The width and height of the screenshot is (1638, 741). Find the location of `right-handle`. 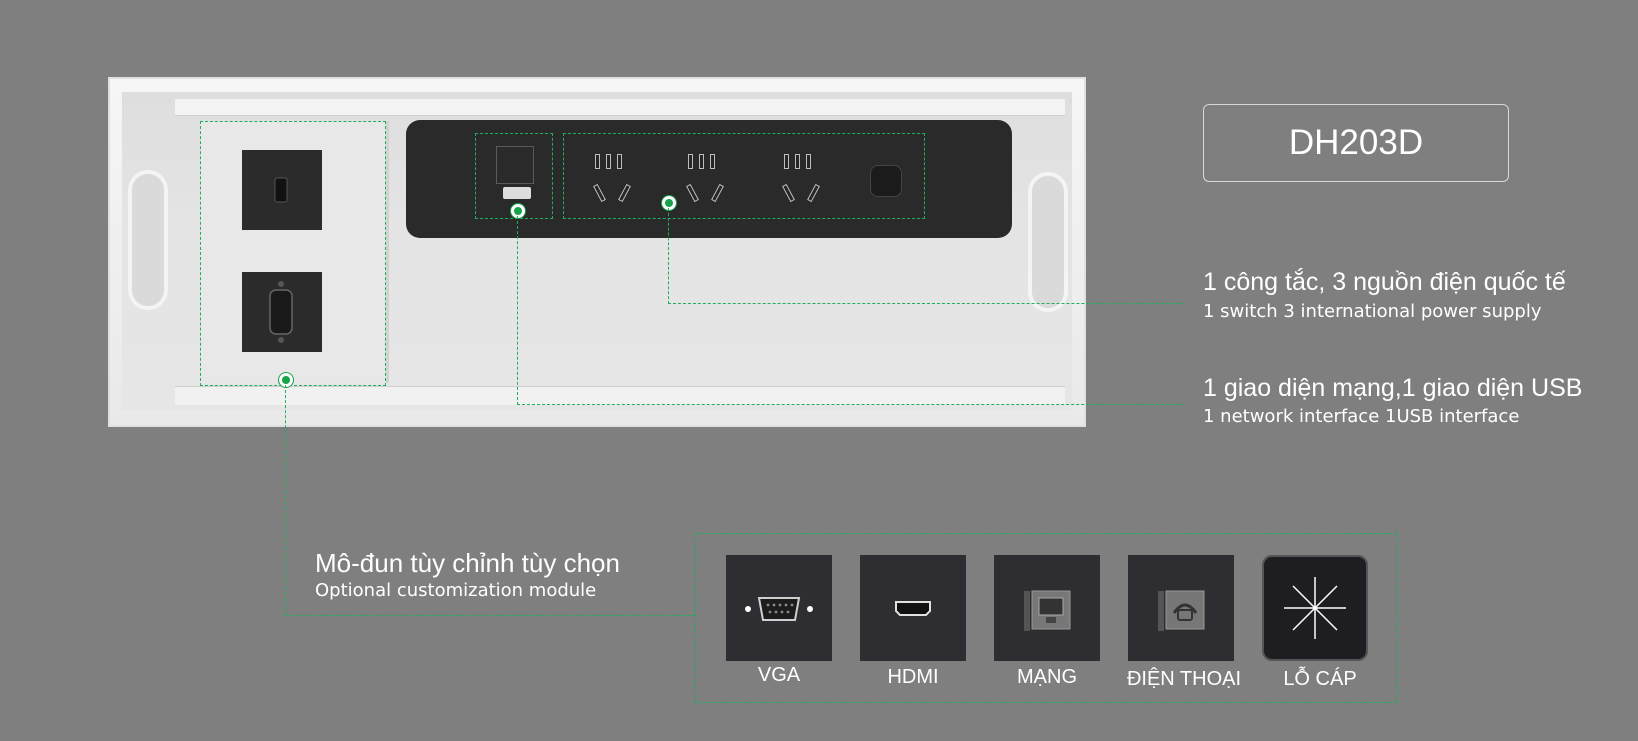

right-handle is located at coordinates (1048, 242).